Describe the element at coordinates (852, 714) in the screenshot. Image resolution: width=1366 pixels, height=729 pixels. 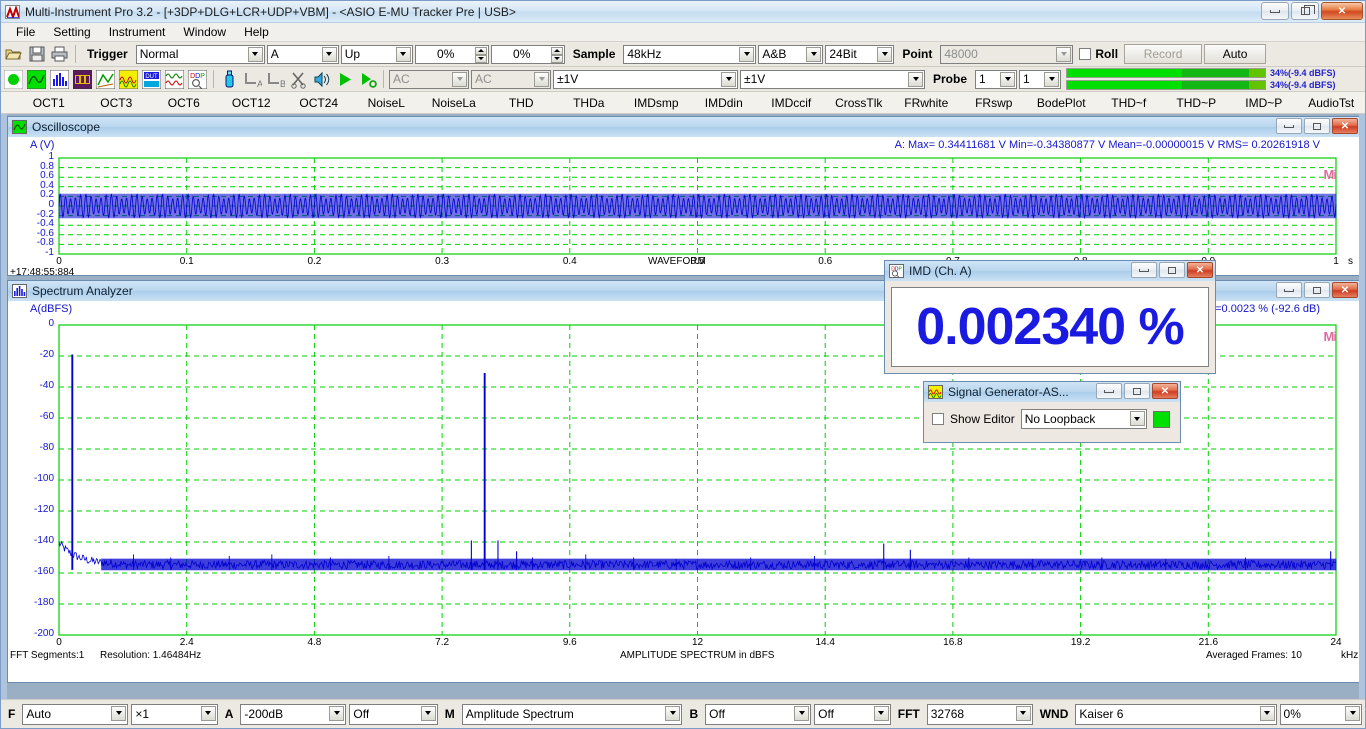
I see `b-option2-combo: Off` at that location.